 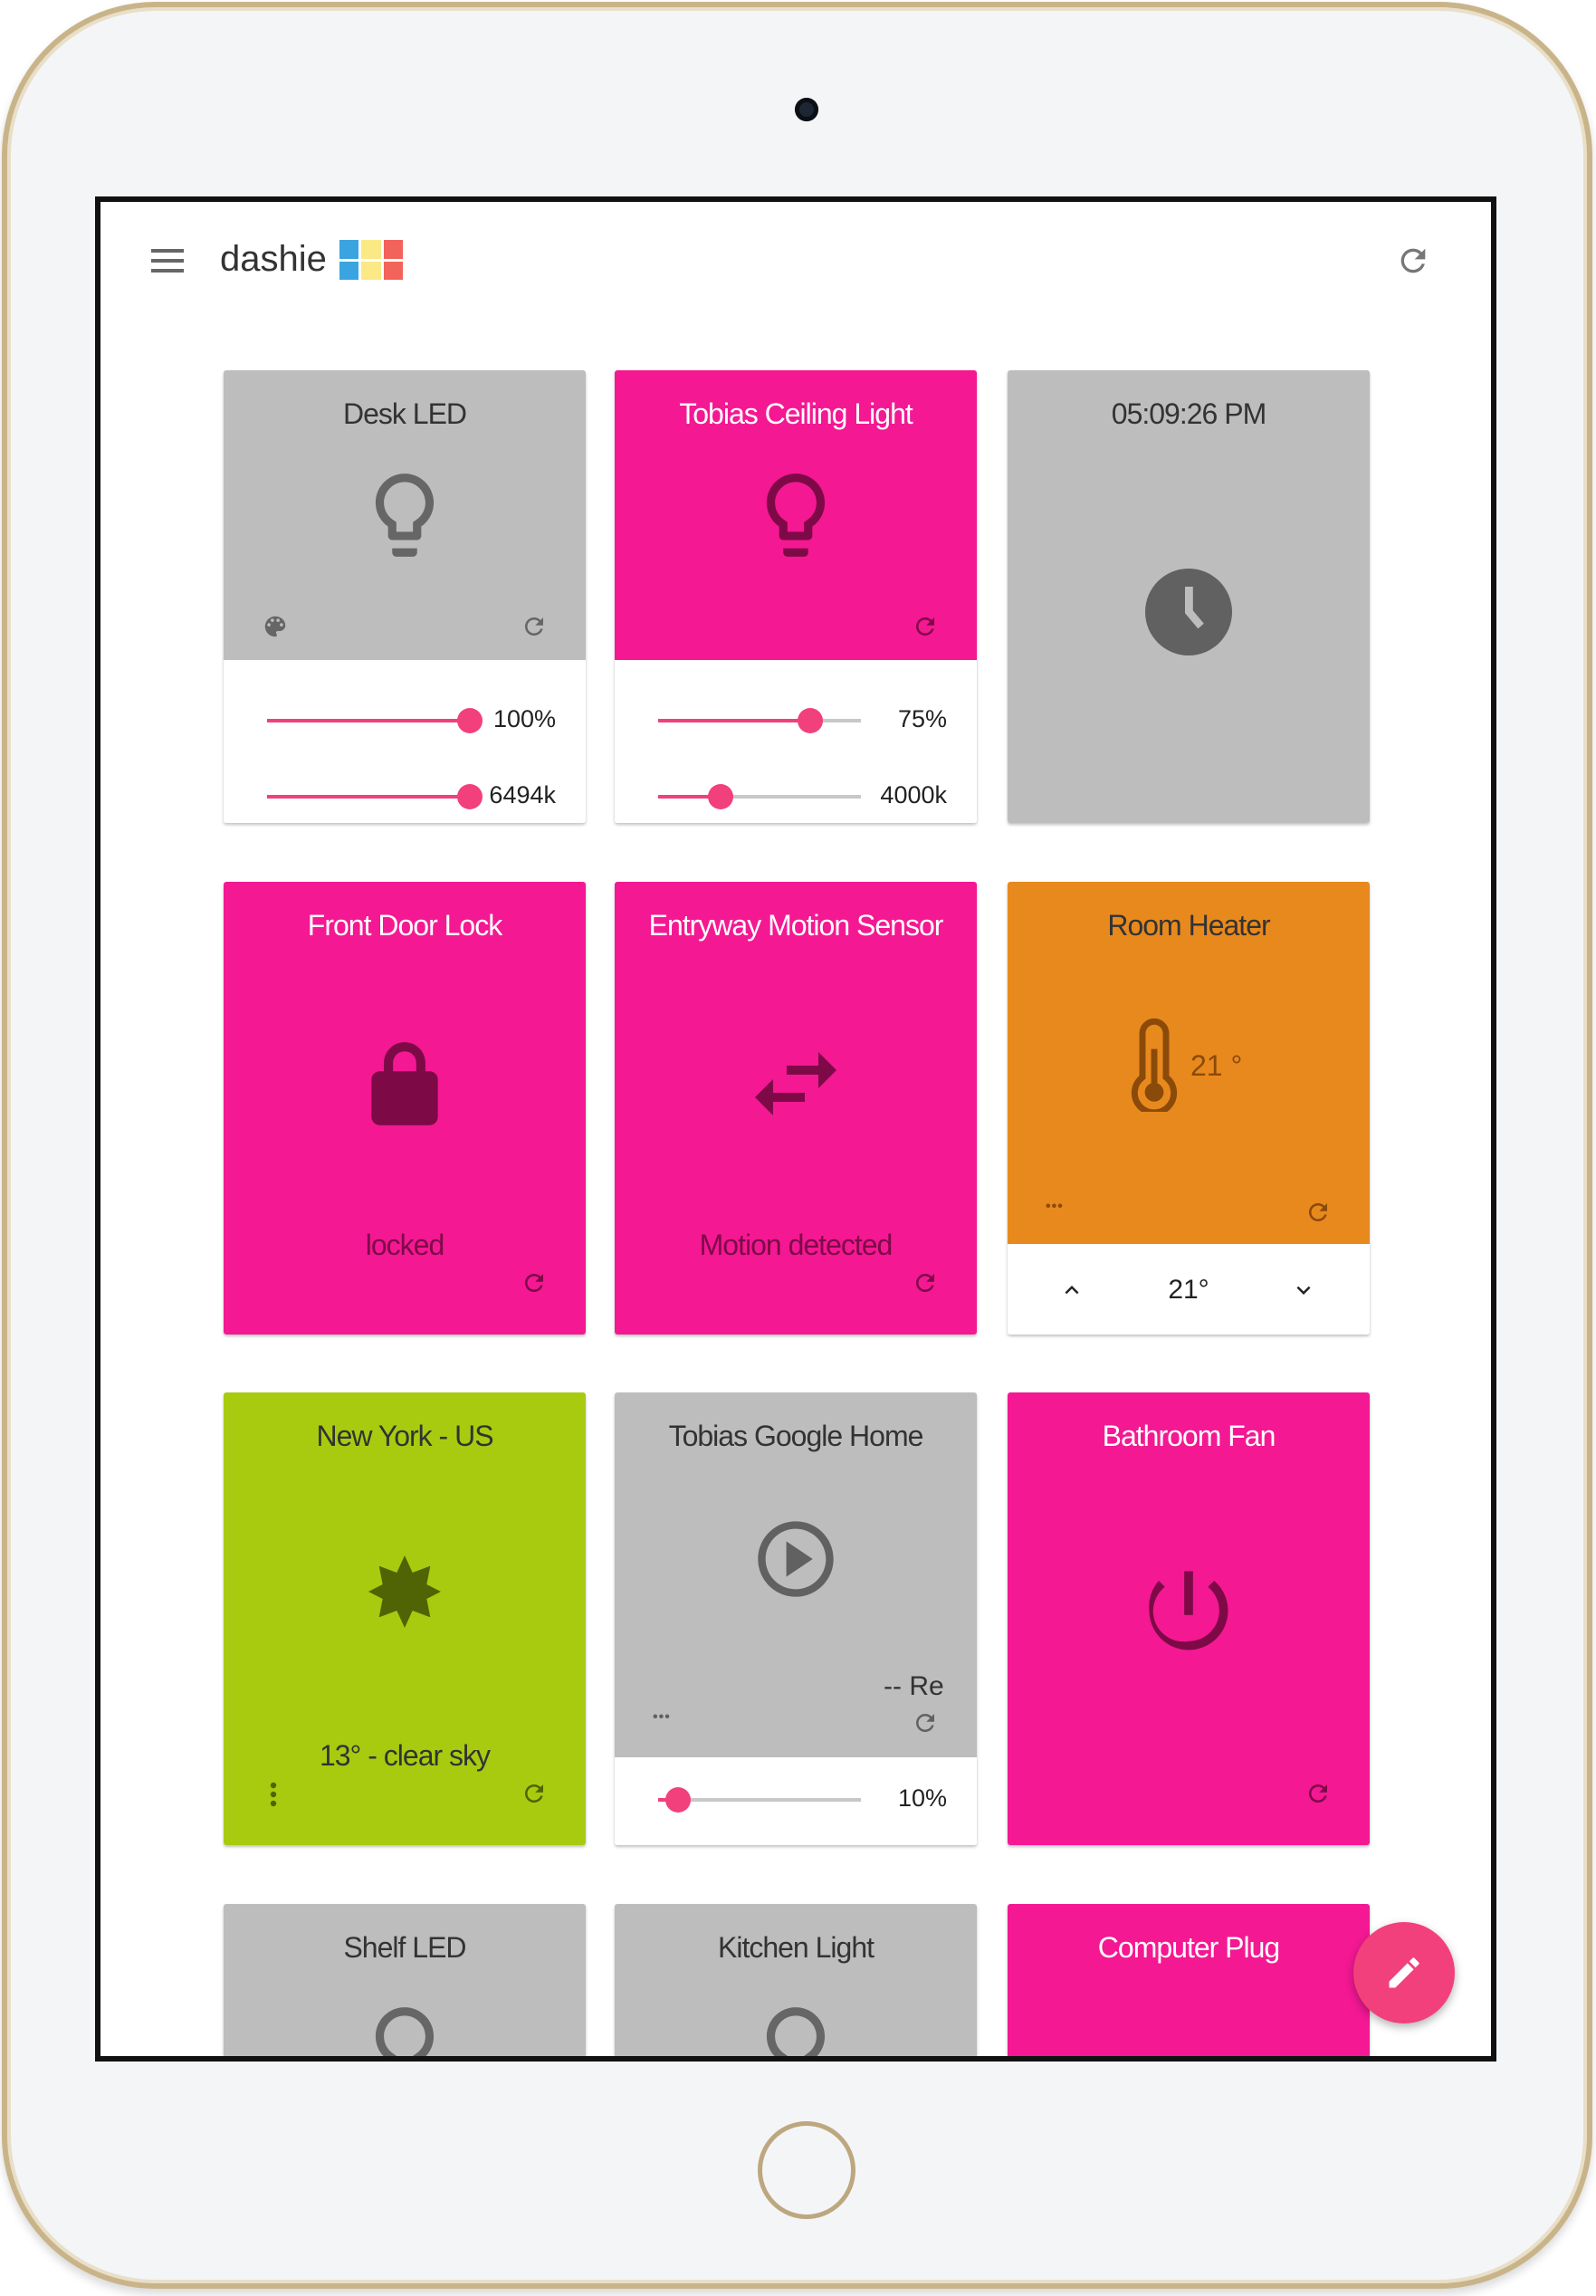 What do you see at coordinates (275, 626) in the screenshot?
I see `palette-icon` at bounding box center [275, 626].